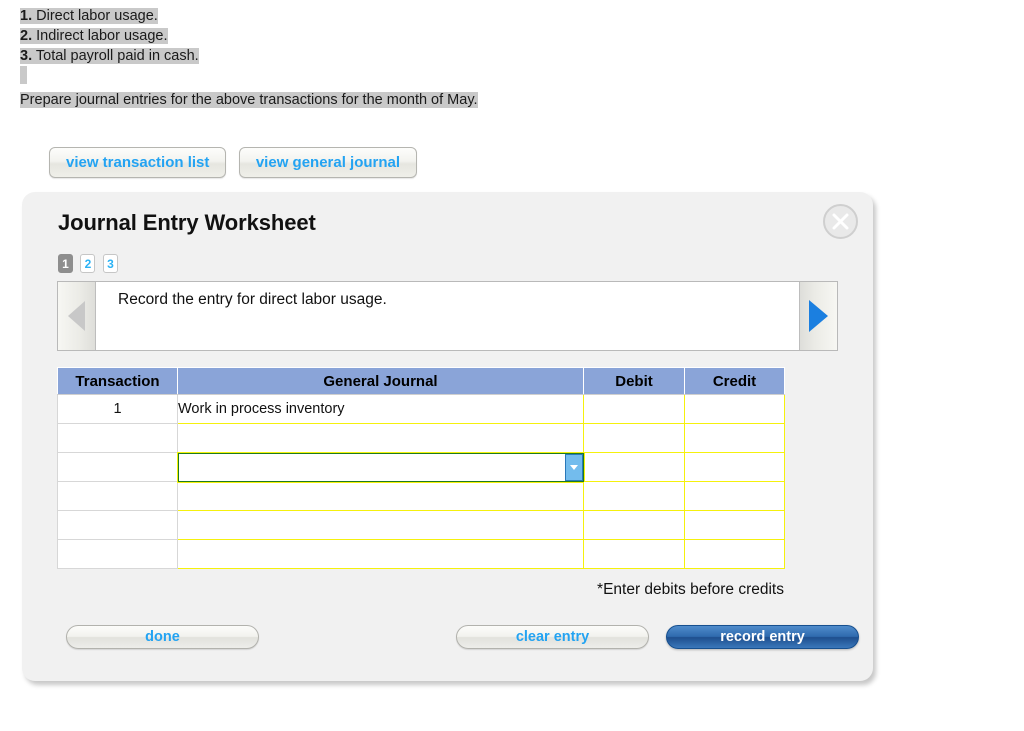 The image size is (1024, 731). What do you see at coordinates (380, 409) in the screenshot?
I see `cell-general-journal: Work in process inventory` at bounding box center [380, 409].